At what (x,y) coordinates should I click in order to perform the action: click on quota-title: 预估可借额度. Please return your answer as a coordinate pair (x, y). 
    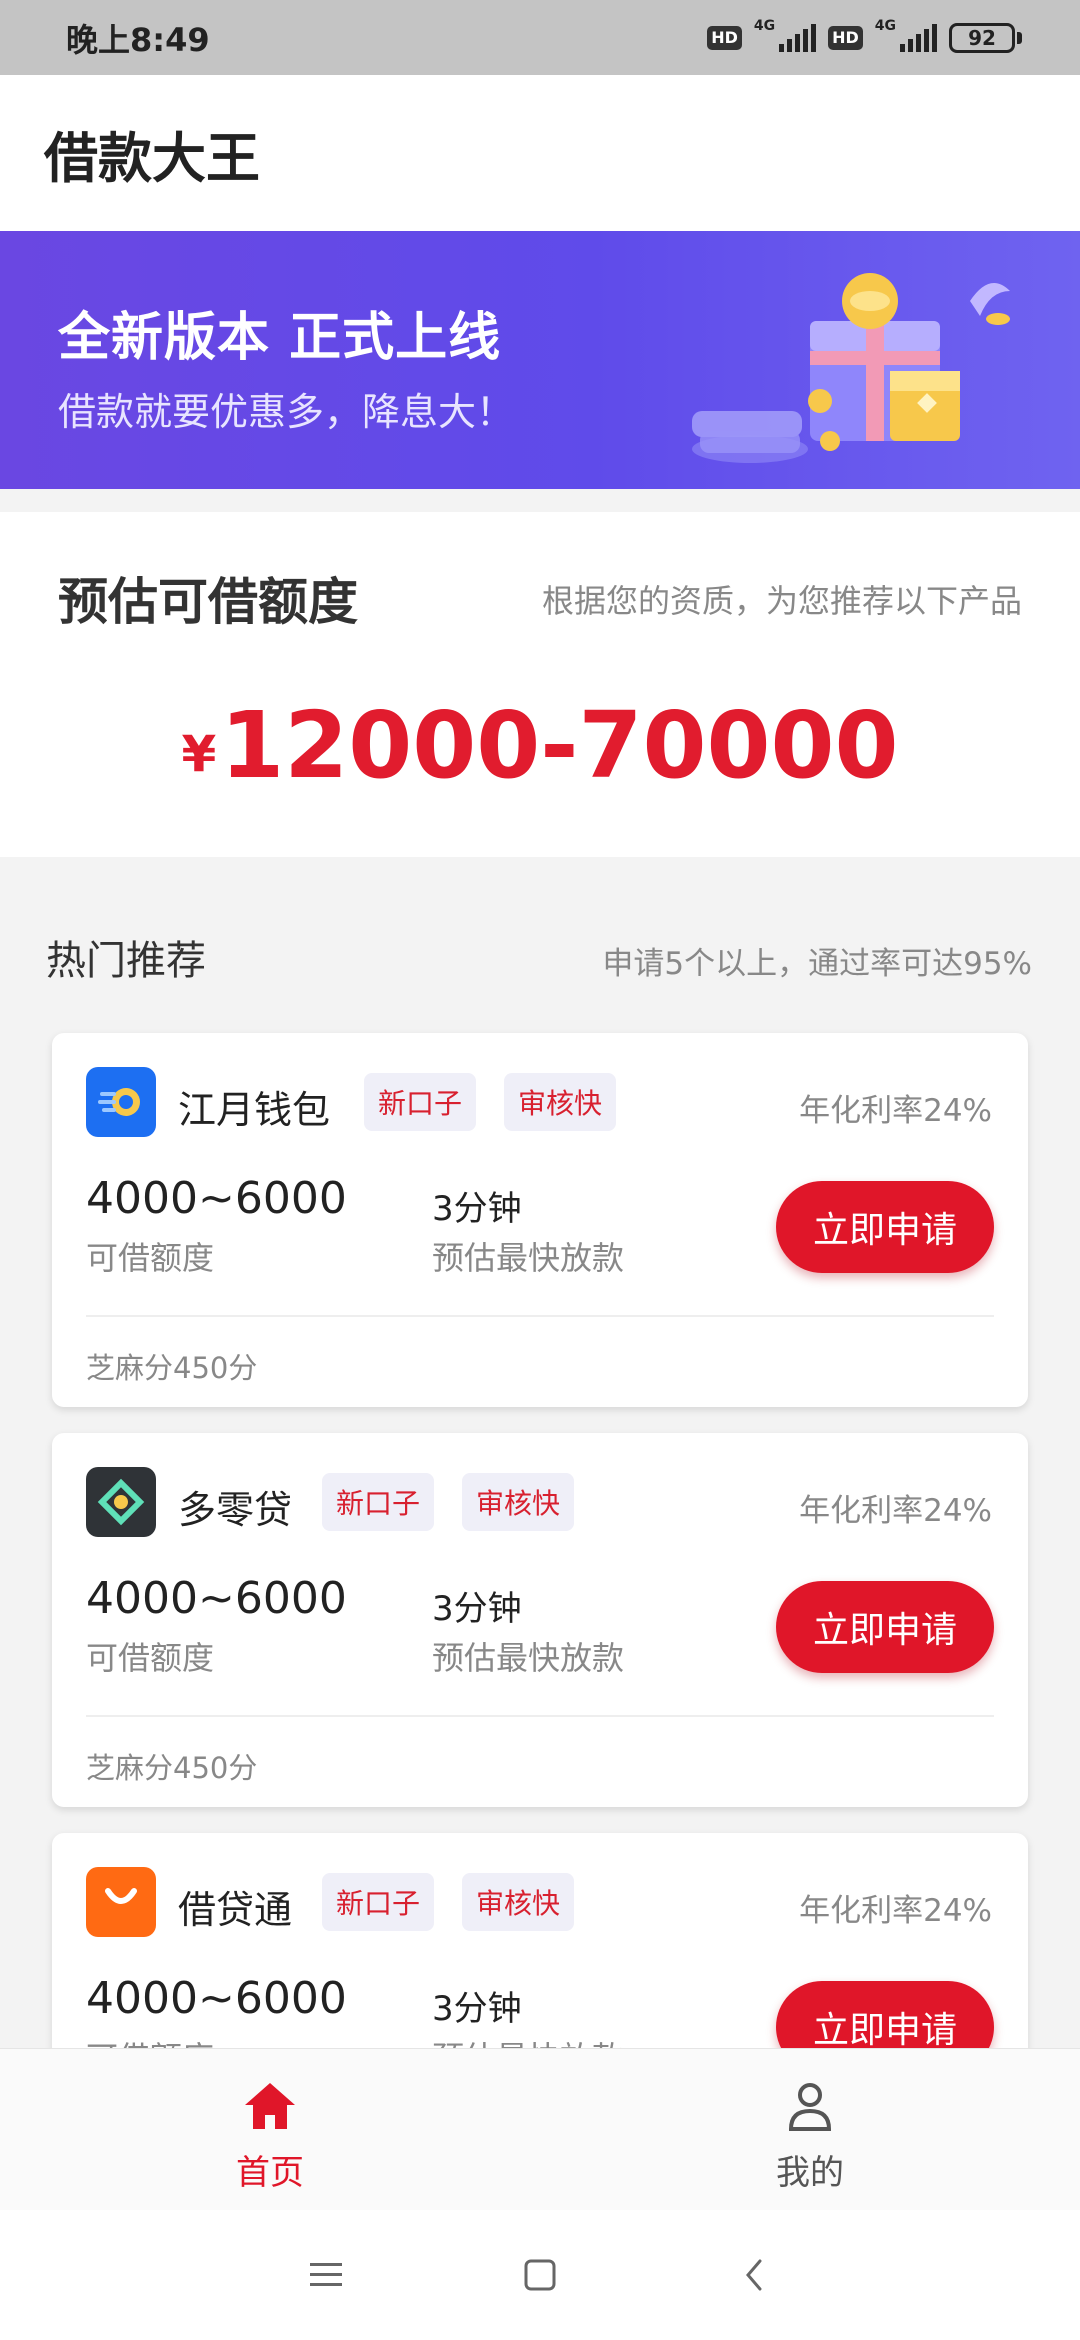
    Looking at the image, I should click on (208, 602).